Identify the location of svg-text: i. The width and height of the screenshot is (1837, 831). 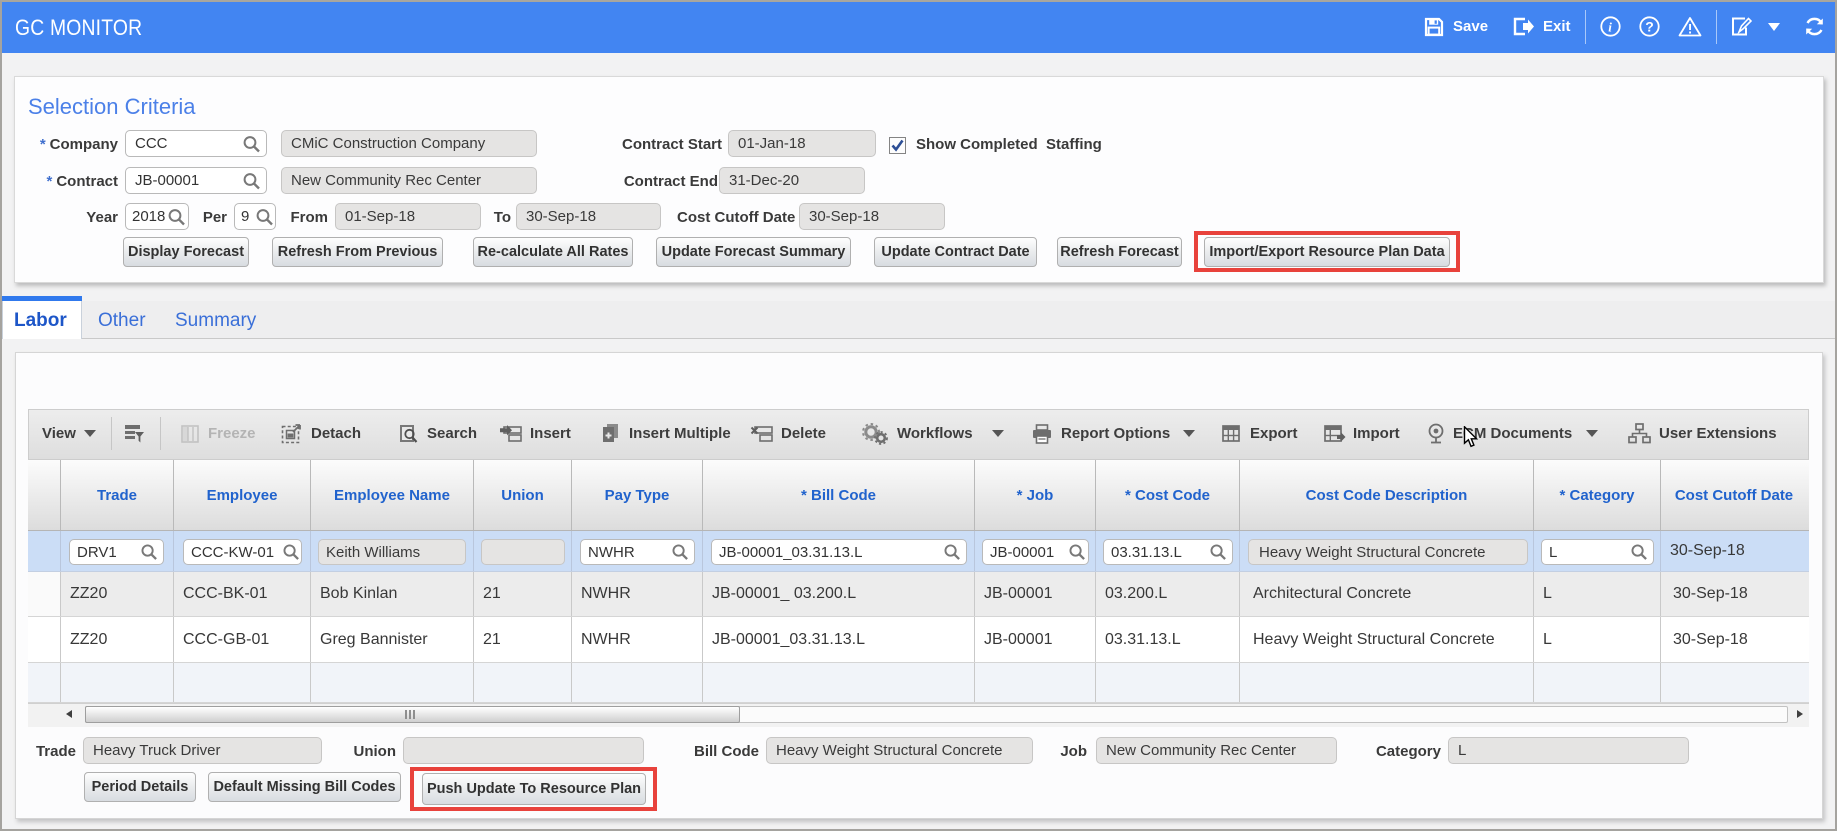
(1610, 27).